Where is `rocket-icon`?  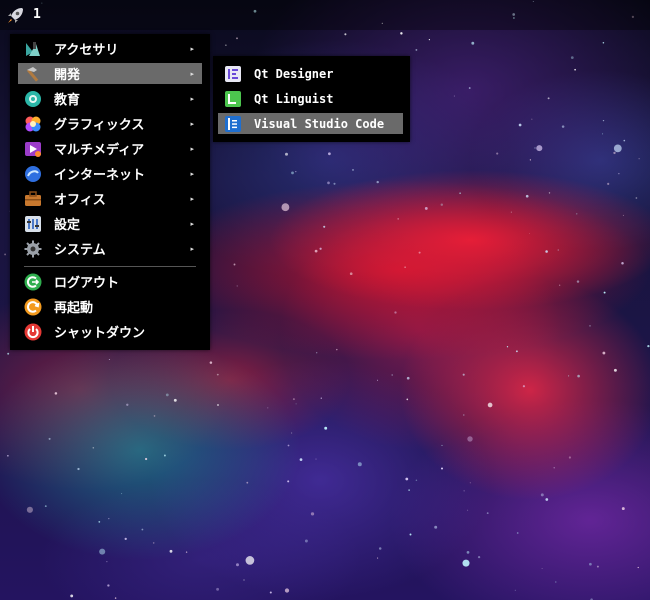 rocket-icon is located at coordinates (15, 16).